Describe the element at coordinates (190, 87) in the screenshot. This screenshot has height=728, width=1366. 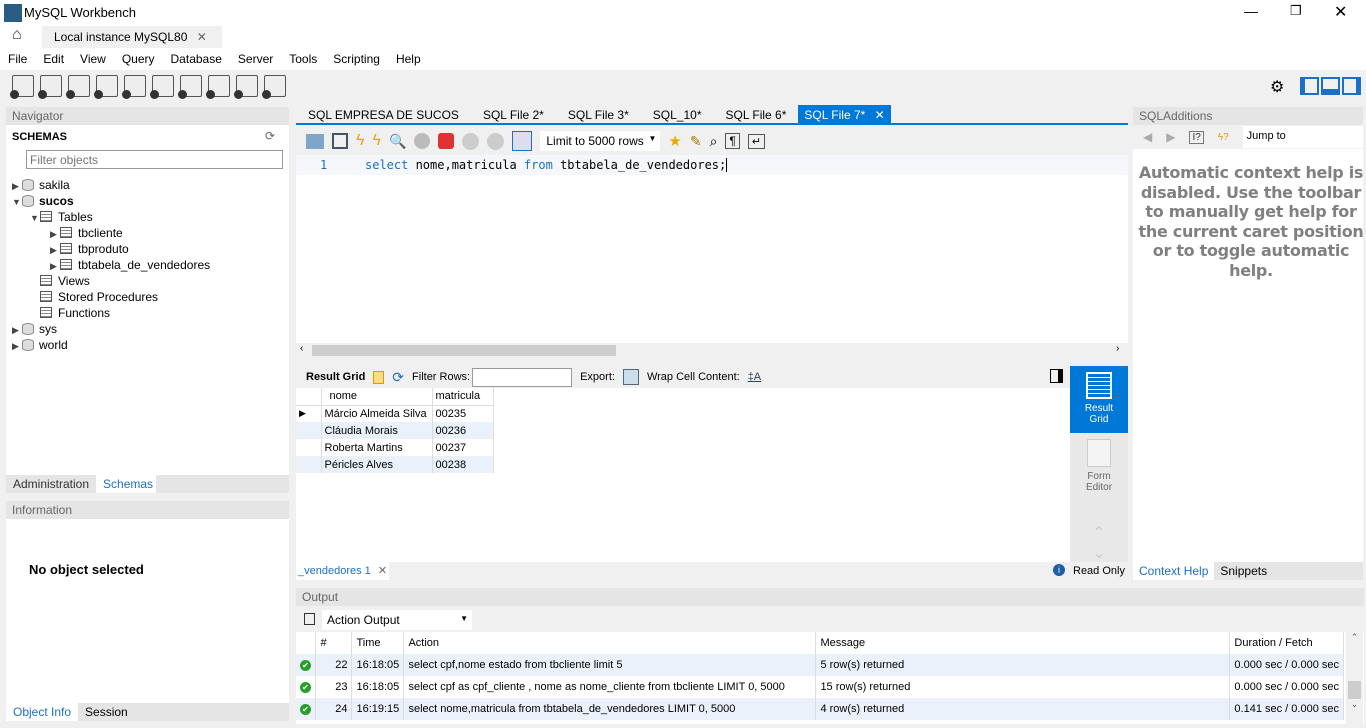
I see `create-procedure-icon` at that location.